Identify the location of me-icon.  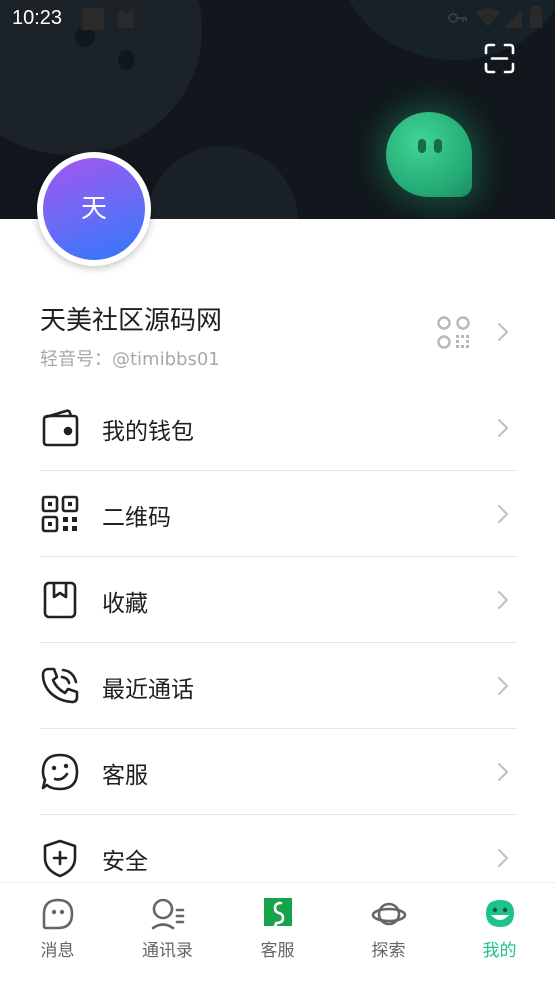
(500, 913).